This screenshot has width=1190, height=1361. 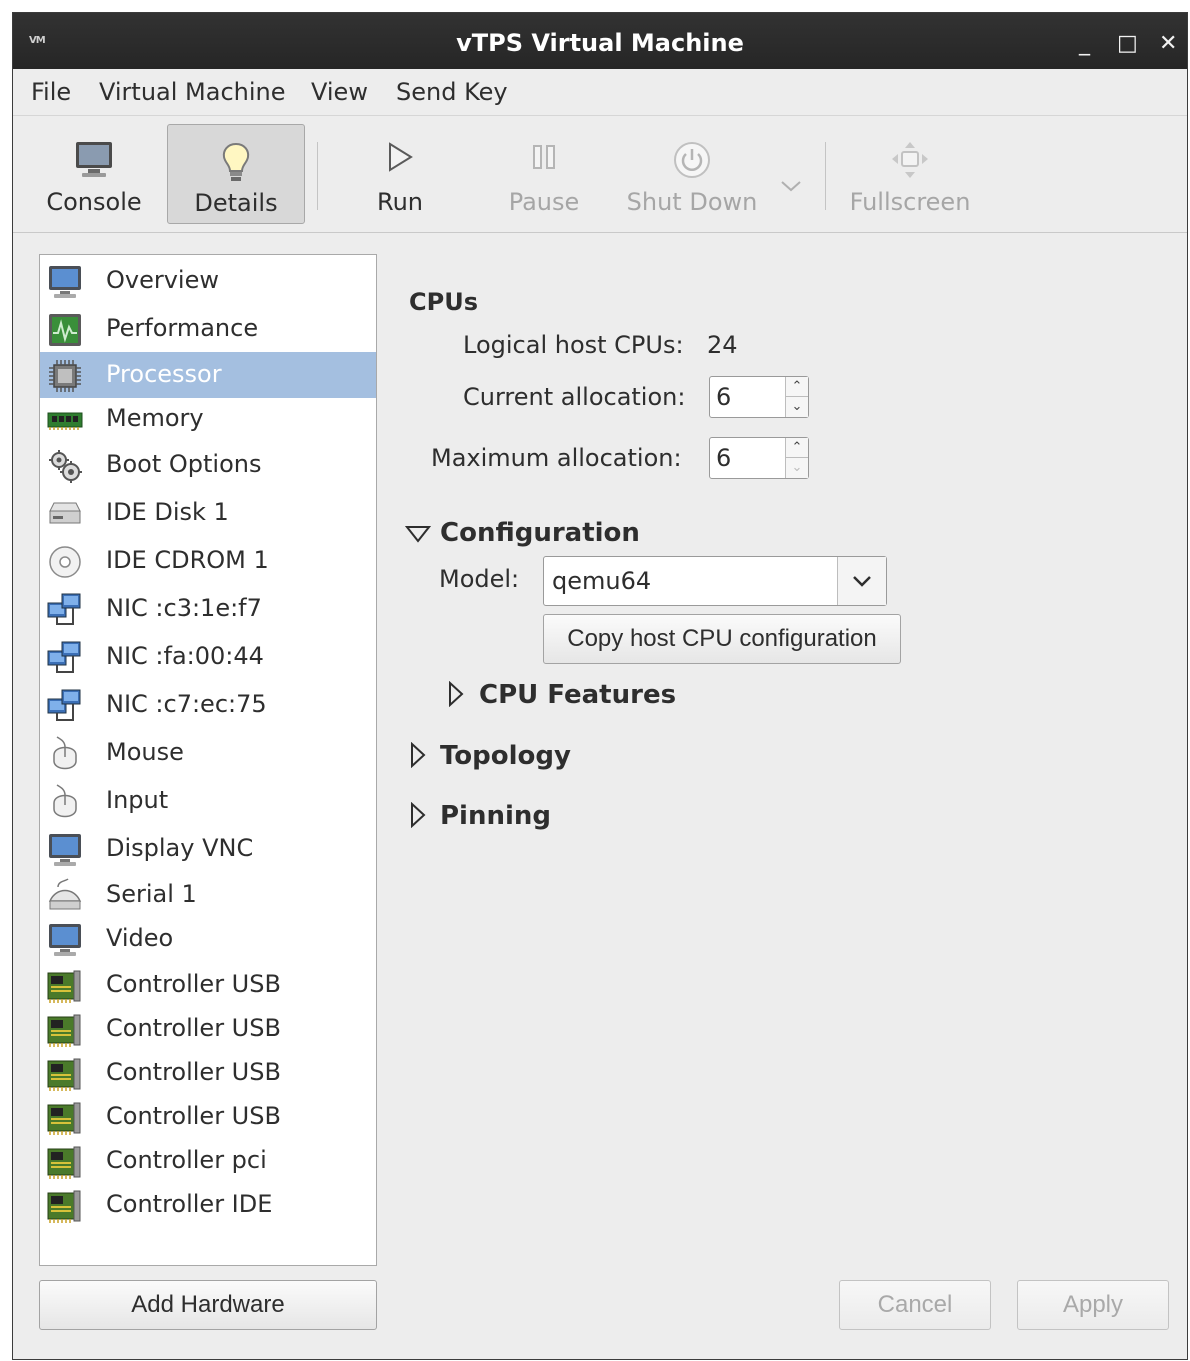 I want to click on sidebar-item-processor: Processor, so click(x=208, y=375).